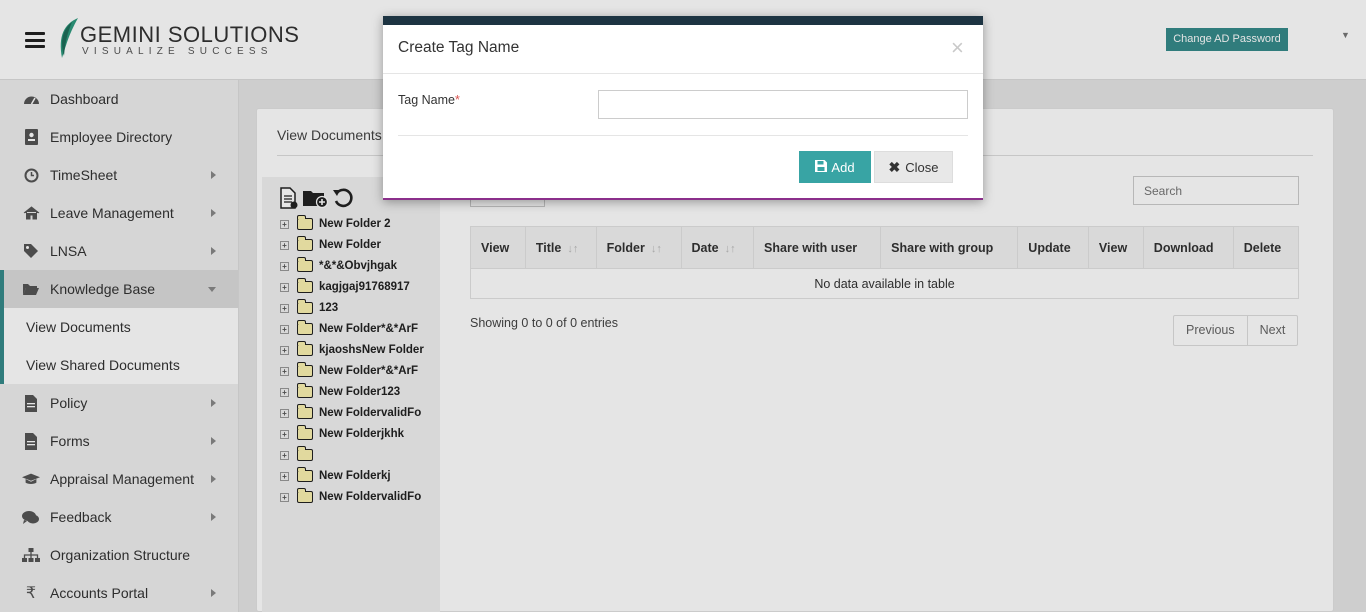 Image resolution: width=1366 pixels, height=612 pixels. I want to click on add-button: Add, so click(835, 167).